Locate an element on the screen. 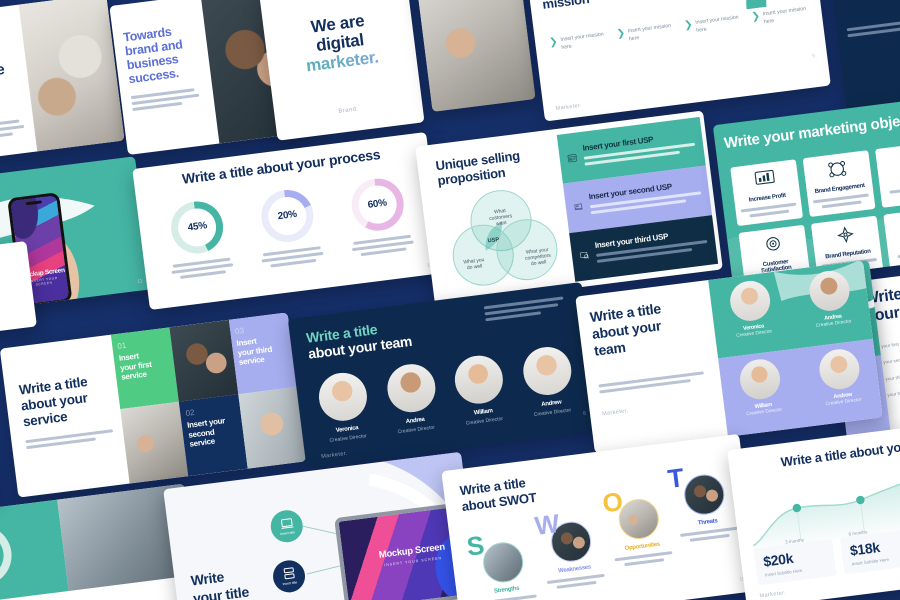  slide-office-photo is located at coordinates (476, 56).